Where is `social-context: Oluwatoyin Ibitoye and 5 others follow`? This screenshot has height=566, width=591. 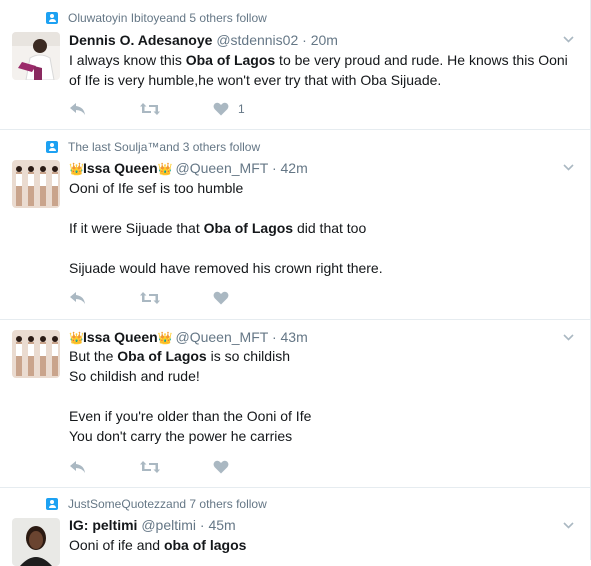 social-context: Oluwatoyin Ibitoye and 5 others follow is located at coordinates (156, 18).